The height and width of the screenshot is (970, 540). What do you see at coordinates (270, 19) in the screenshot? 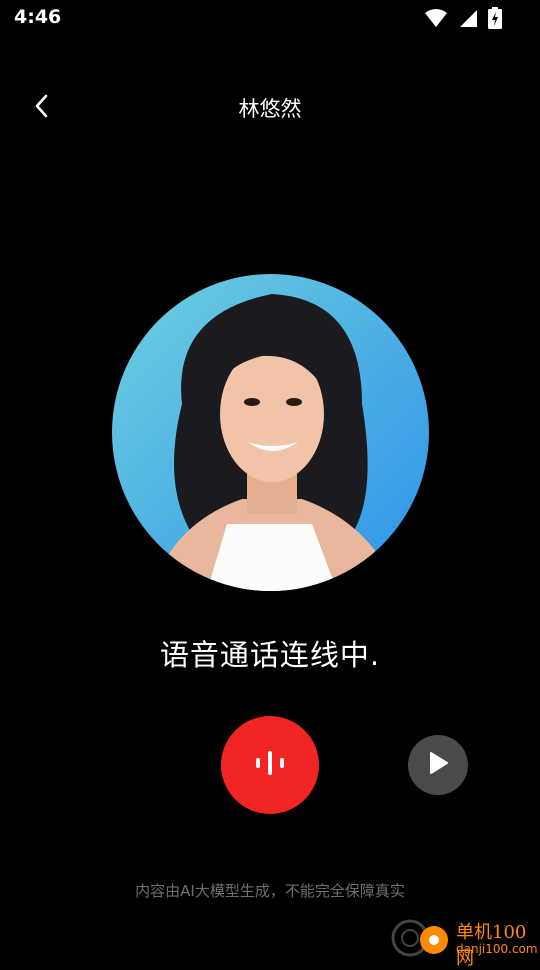
I see `status-bar: 4:46` at bounding box center [270, 19].